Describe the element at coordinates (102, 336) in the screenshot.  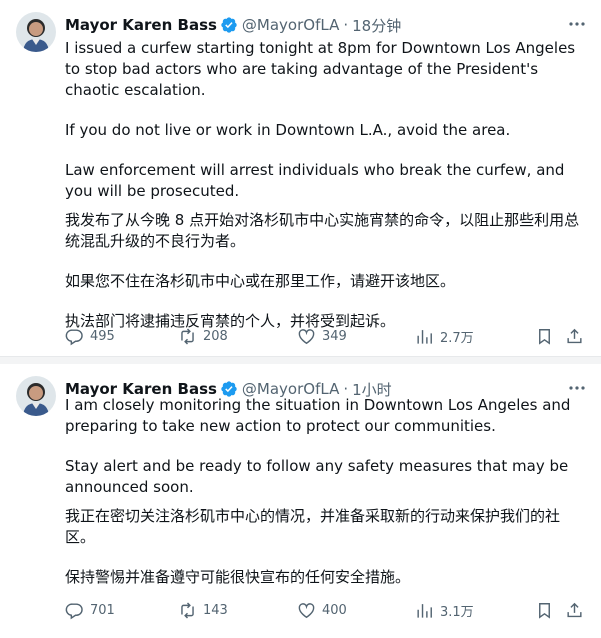
I see `reply-count: 495` at that location.